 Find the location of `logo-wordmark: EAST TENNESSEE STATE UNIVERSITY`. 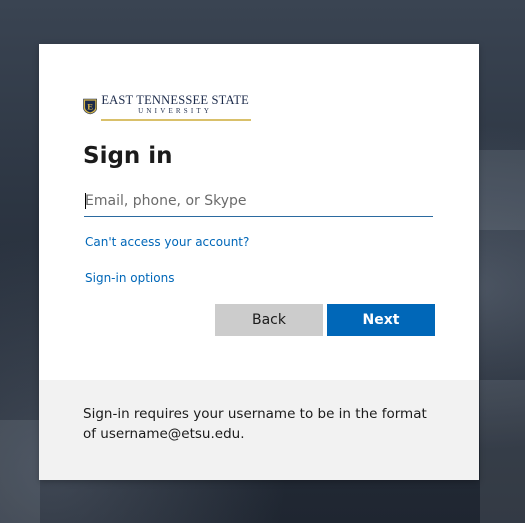

logo-wordmark: EAST TENNESSEE STATE UNIVERSITY is located at coordinates (176, 106).